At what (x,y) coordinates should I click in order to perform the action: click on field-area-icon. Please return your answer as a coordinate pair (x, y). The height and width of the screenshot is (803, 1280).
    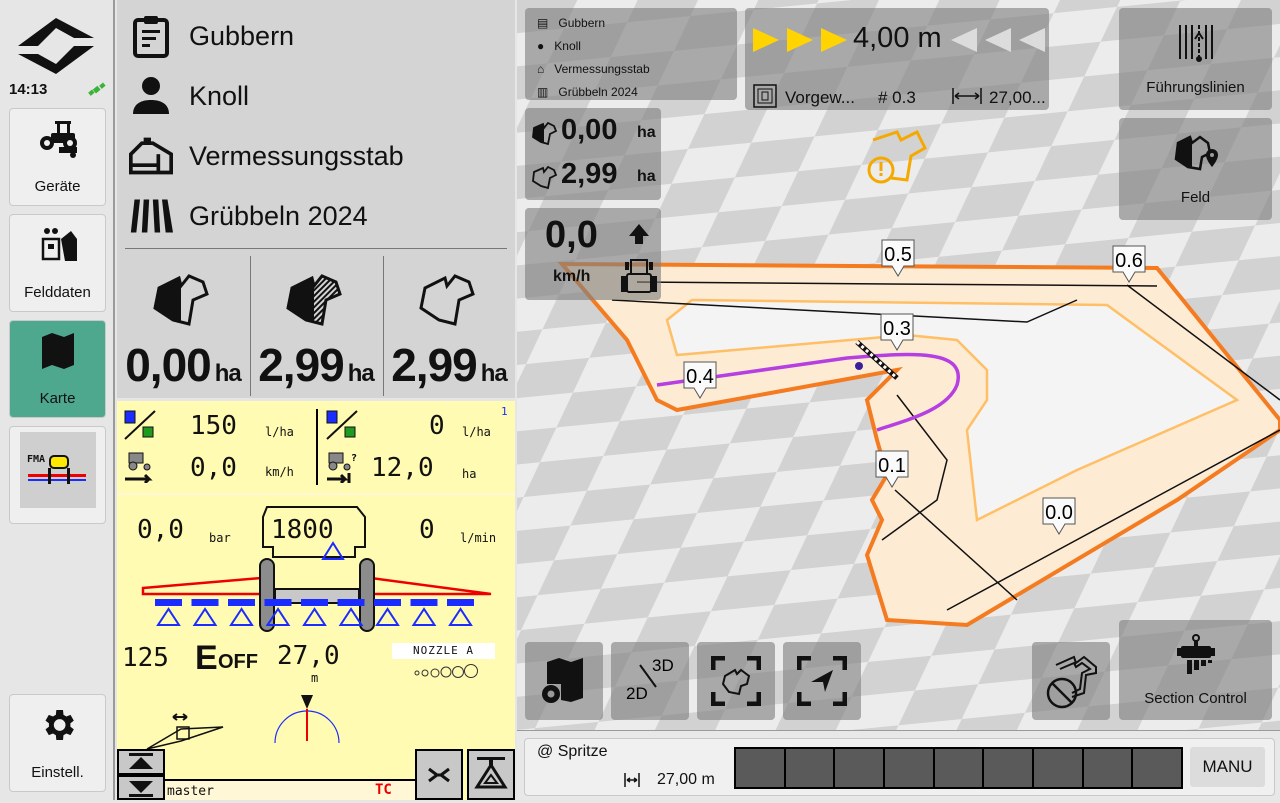
    Looking at the image, I should click on (447, 300).